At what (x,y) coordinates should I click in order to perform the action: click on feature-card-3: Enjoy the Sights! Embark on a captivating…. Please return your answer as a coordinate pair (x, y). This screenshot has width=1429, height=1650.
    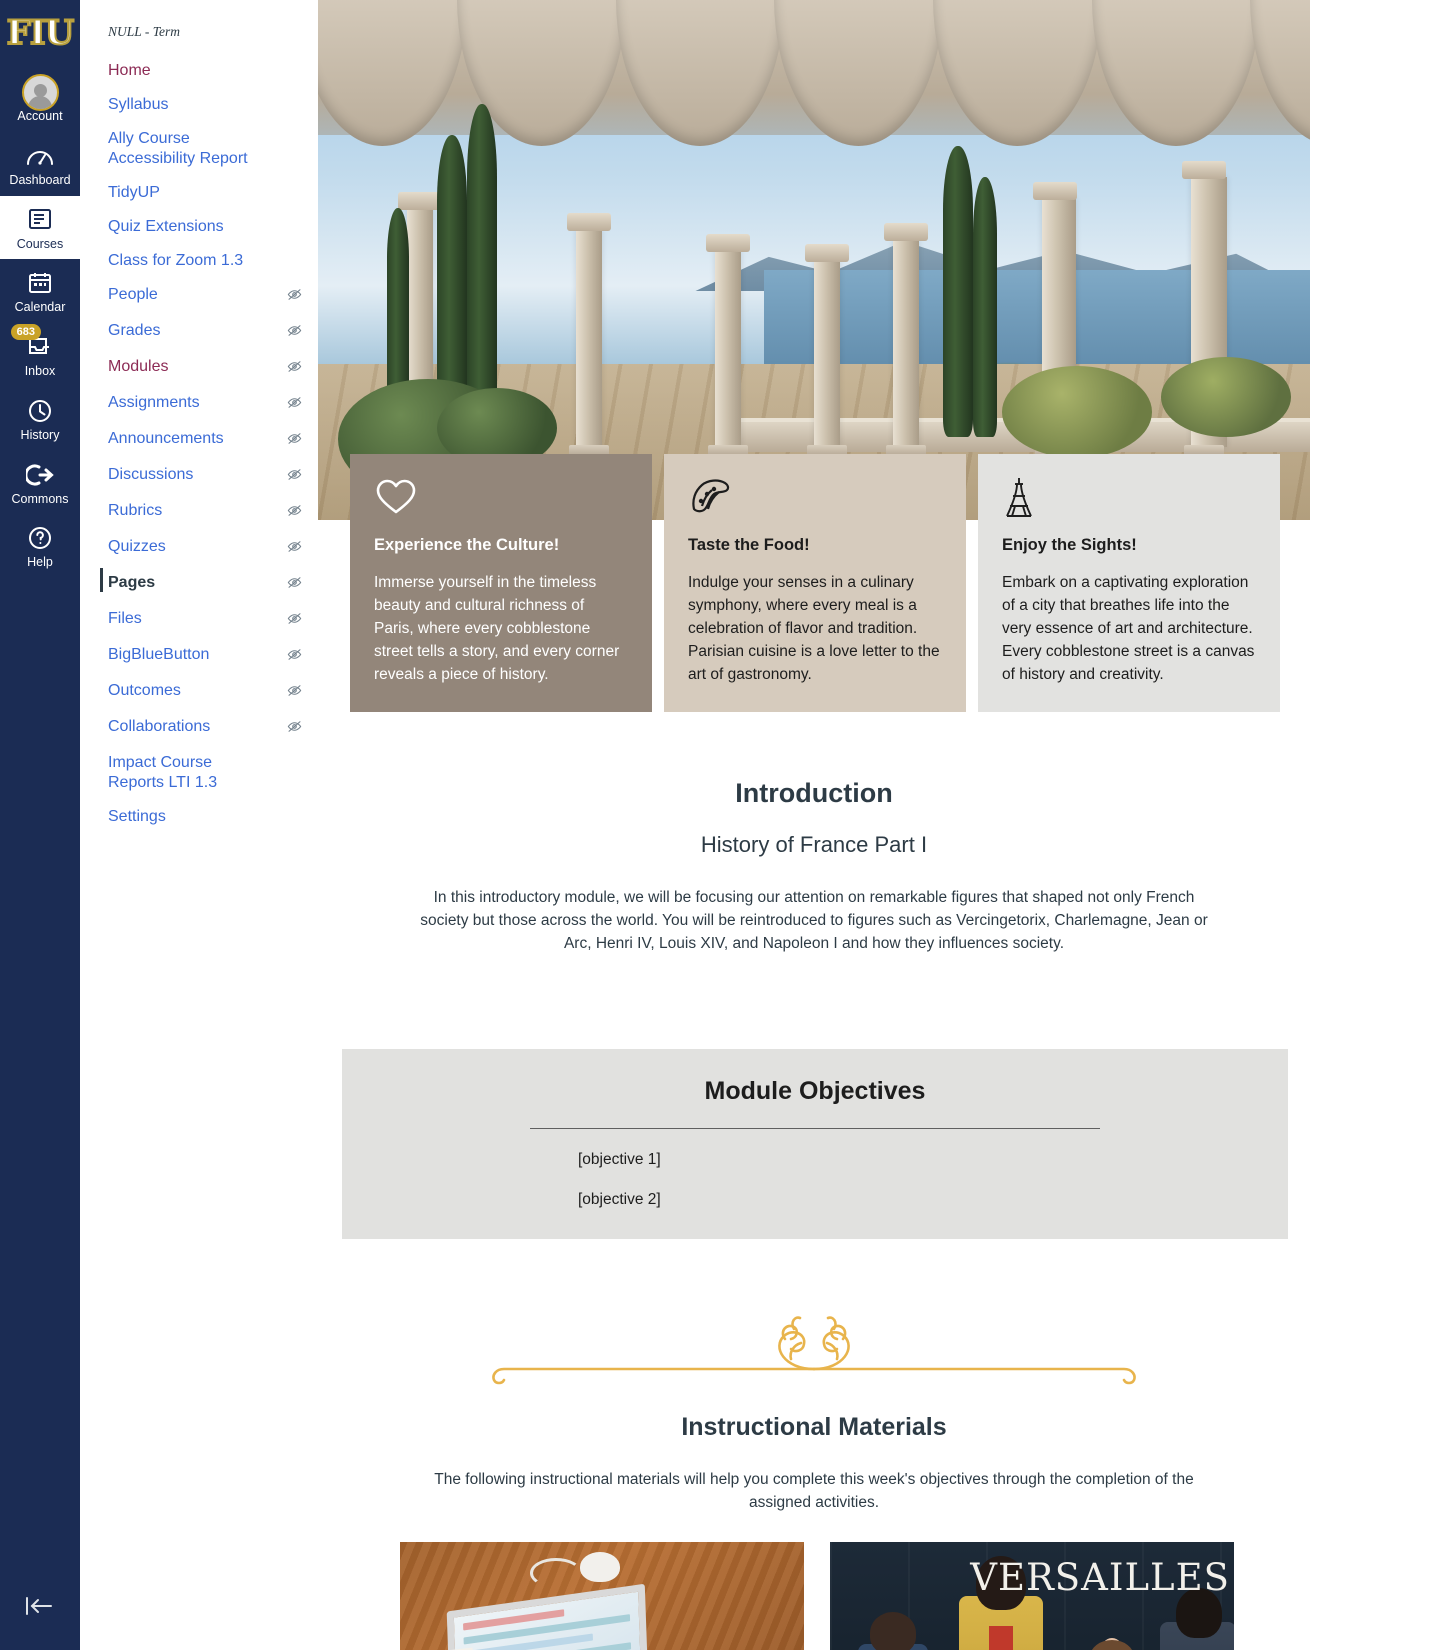
    Looking at the image, I should click on (1129, 583).